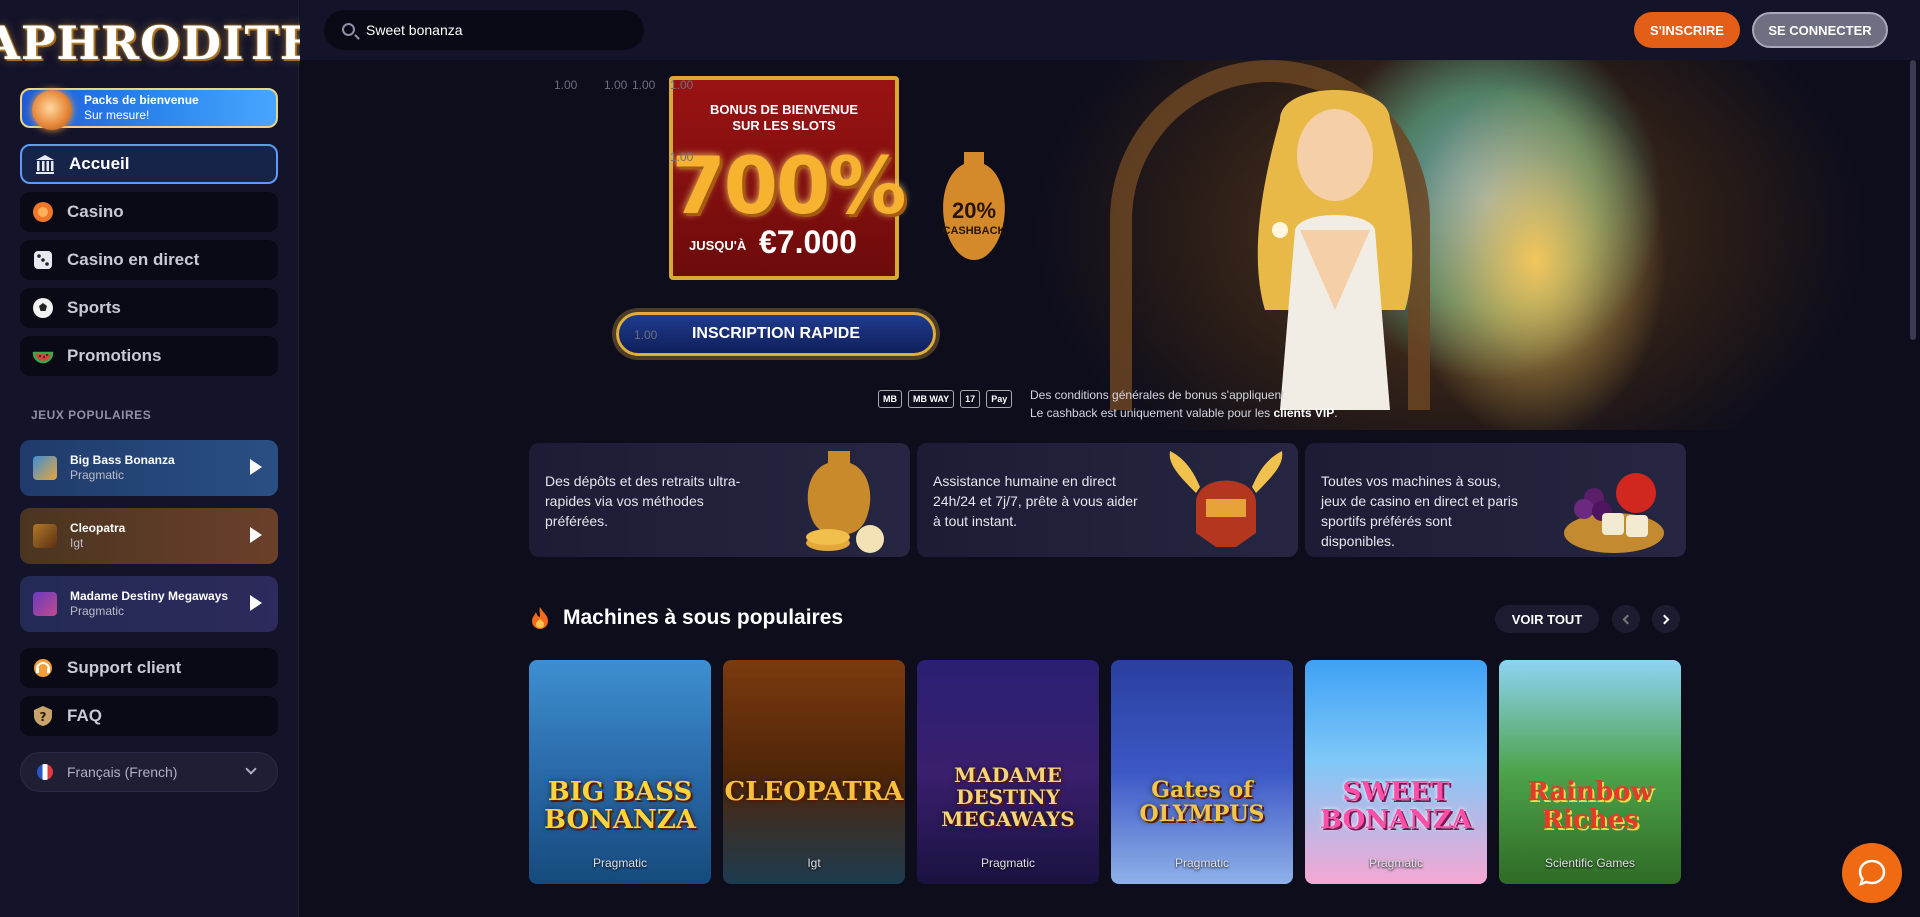  What do you see at coordinates (114, 355) in the screenshot?
I see `nav-label: Promotions` at bounding box center [114, 355].